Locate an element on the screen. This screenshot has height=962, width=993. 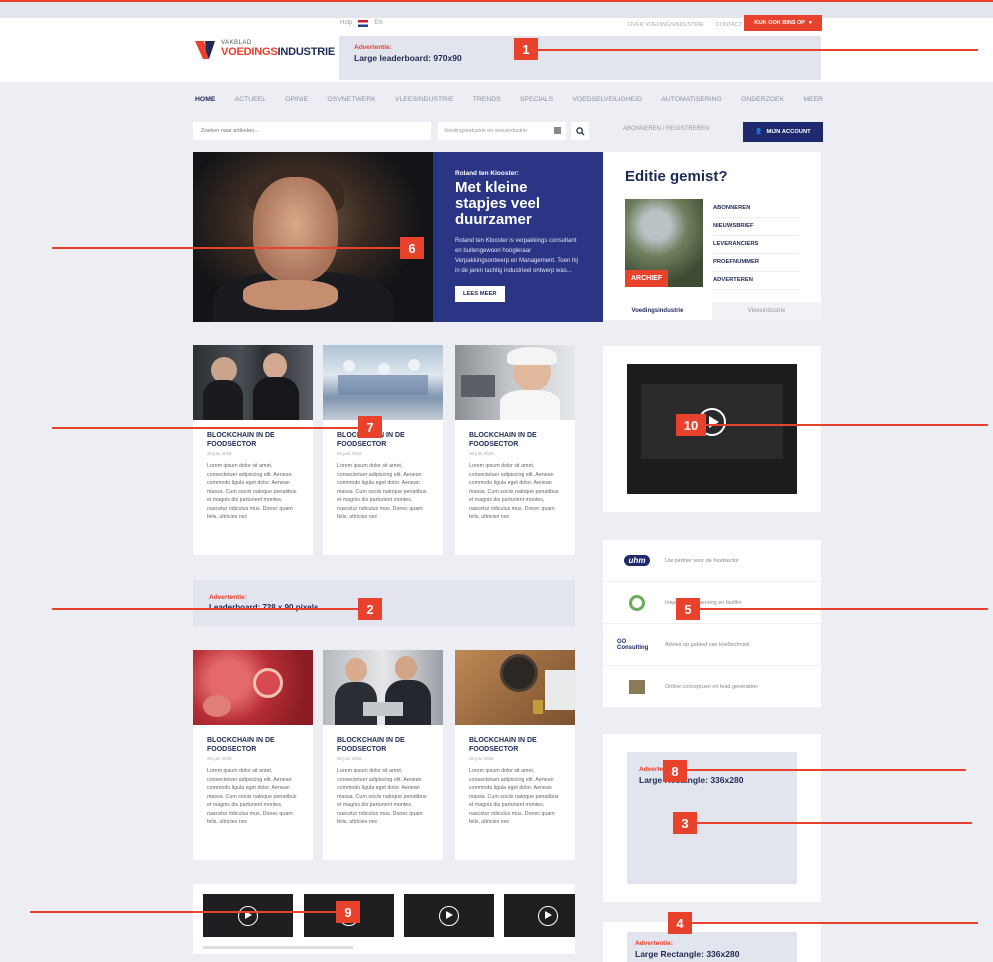
hero-kicker: Roland ten Klooster: is located at coordinates (487, 173).